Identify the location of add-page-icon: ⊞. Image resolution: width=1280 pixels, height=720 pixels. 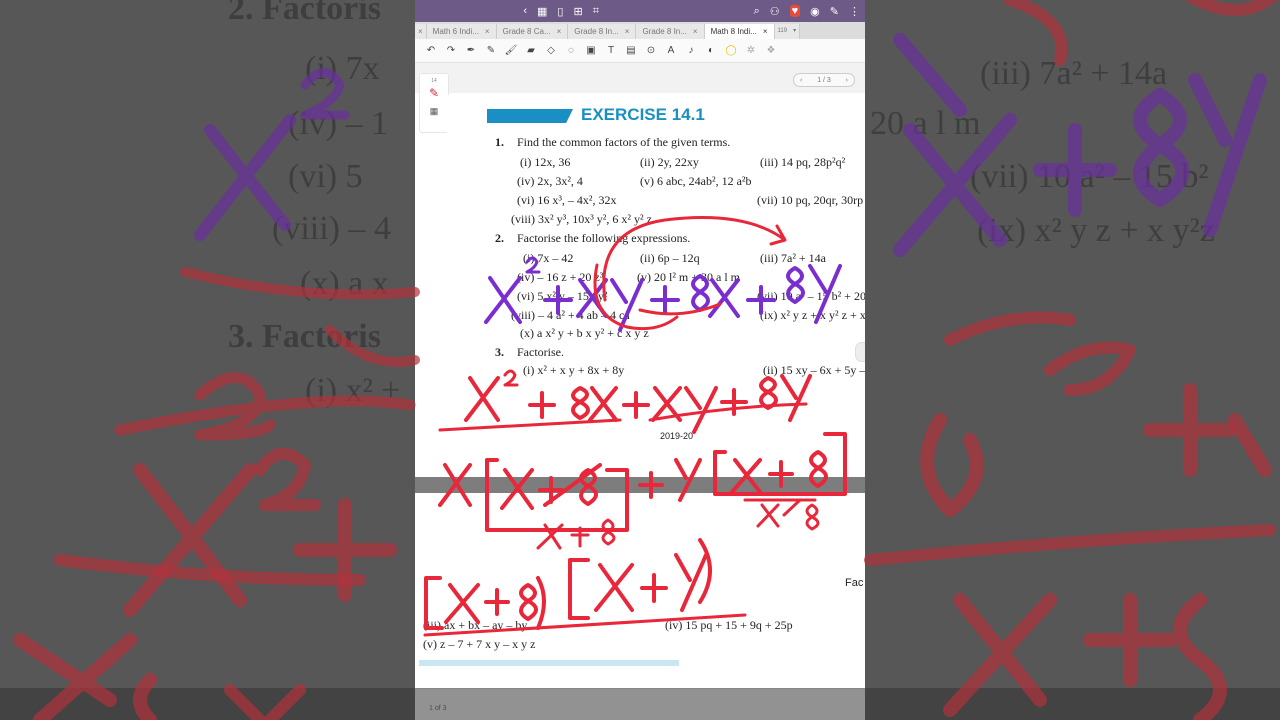
(577, 11).